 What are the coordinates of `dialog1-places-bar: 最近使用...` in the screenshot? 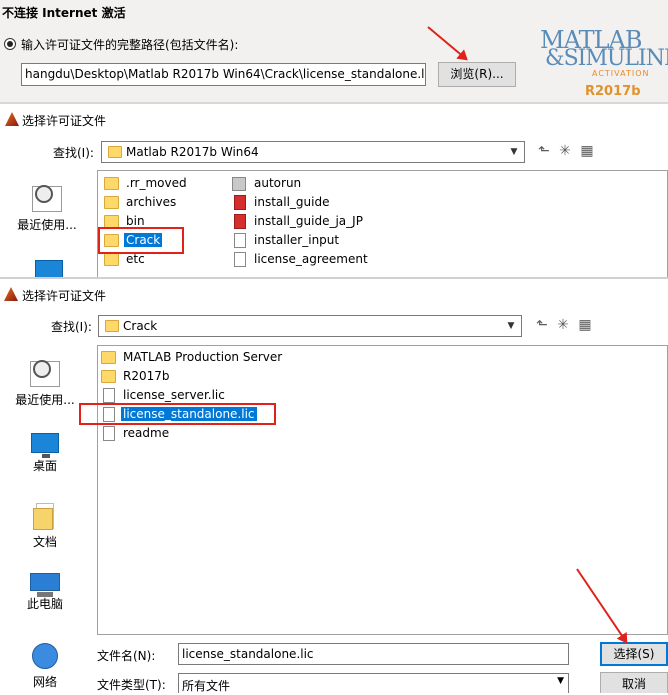 It's located at (48, 227).